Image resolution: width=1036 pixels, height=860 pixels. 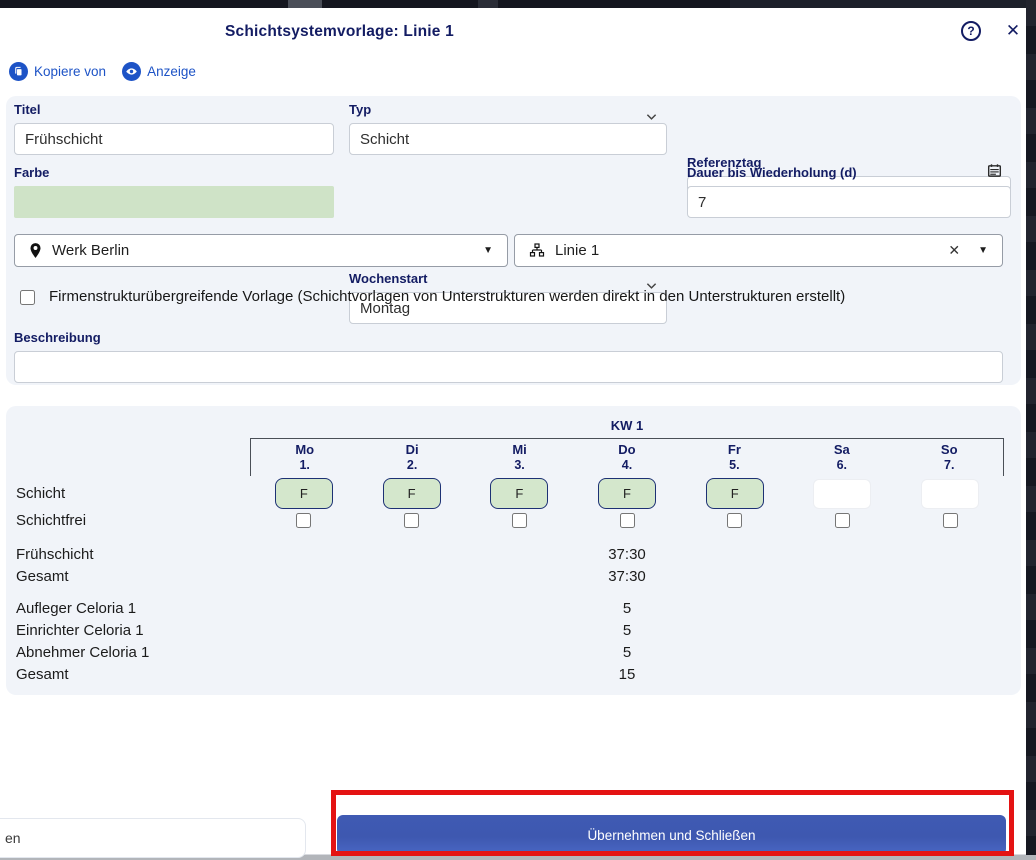 What do you see at coordinates (758, 250) in the screenshot?
I see `substructure-dropdown: Linie 1 ✕ ▼` at bounding box center [758, 250].